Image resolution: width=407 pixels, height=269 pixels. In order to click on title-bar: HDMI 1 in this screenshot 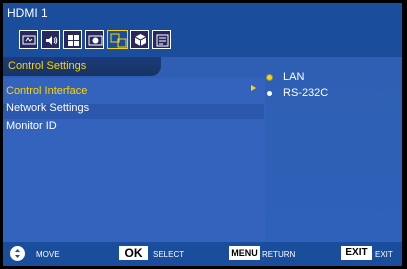, I will do `click(202, 13)`.